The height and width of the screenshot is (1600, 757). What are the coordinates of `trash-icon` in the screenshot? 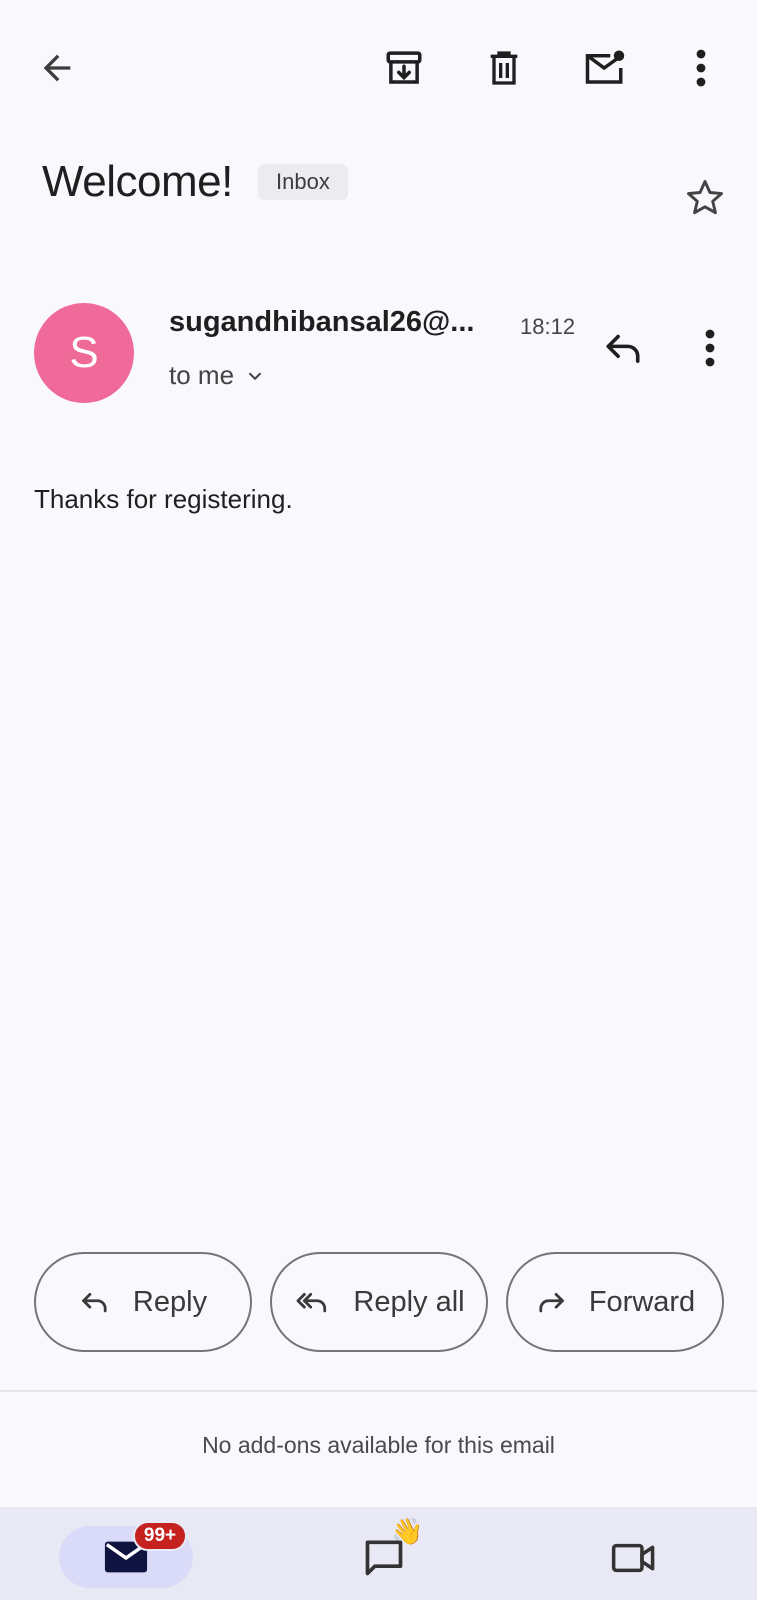 It's located at (504, 68).